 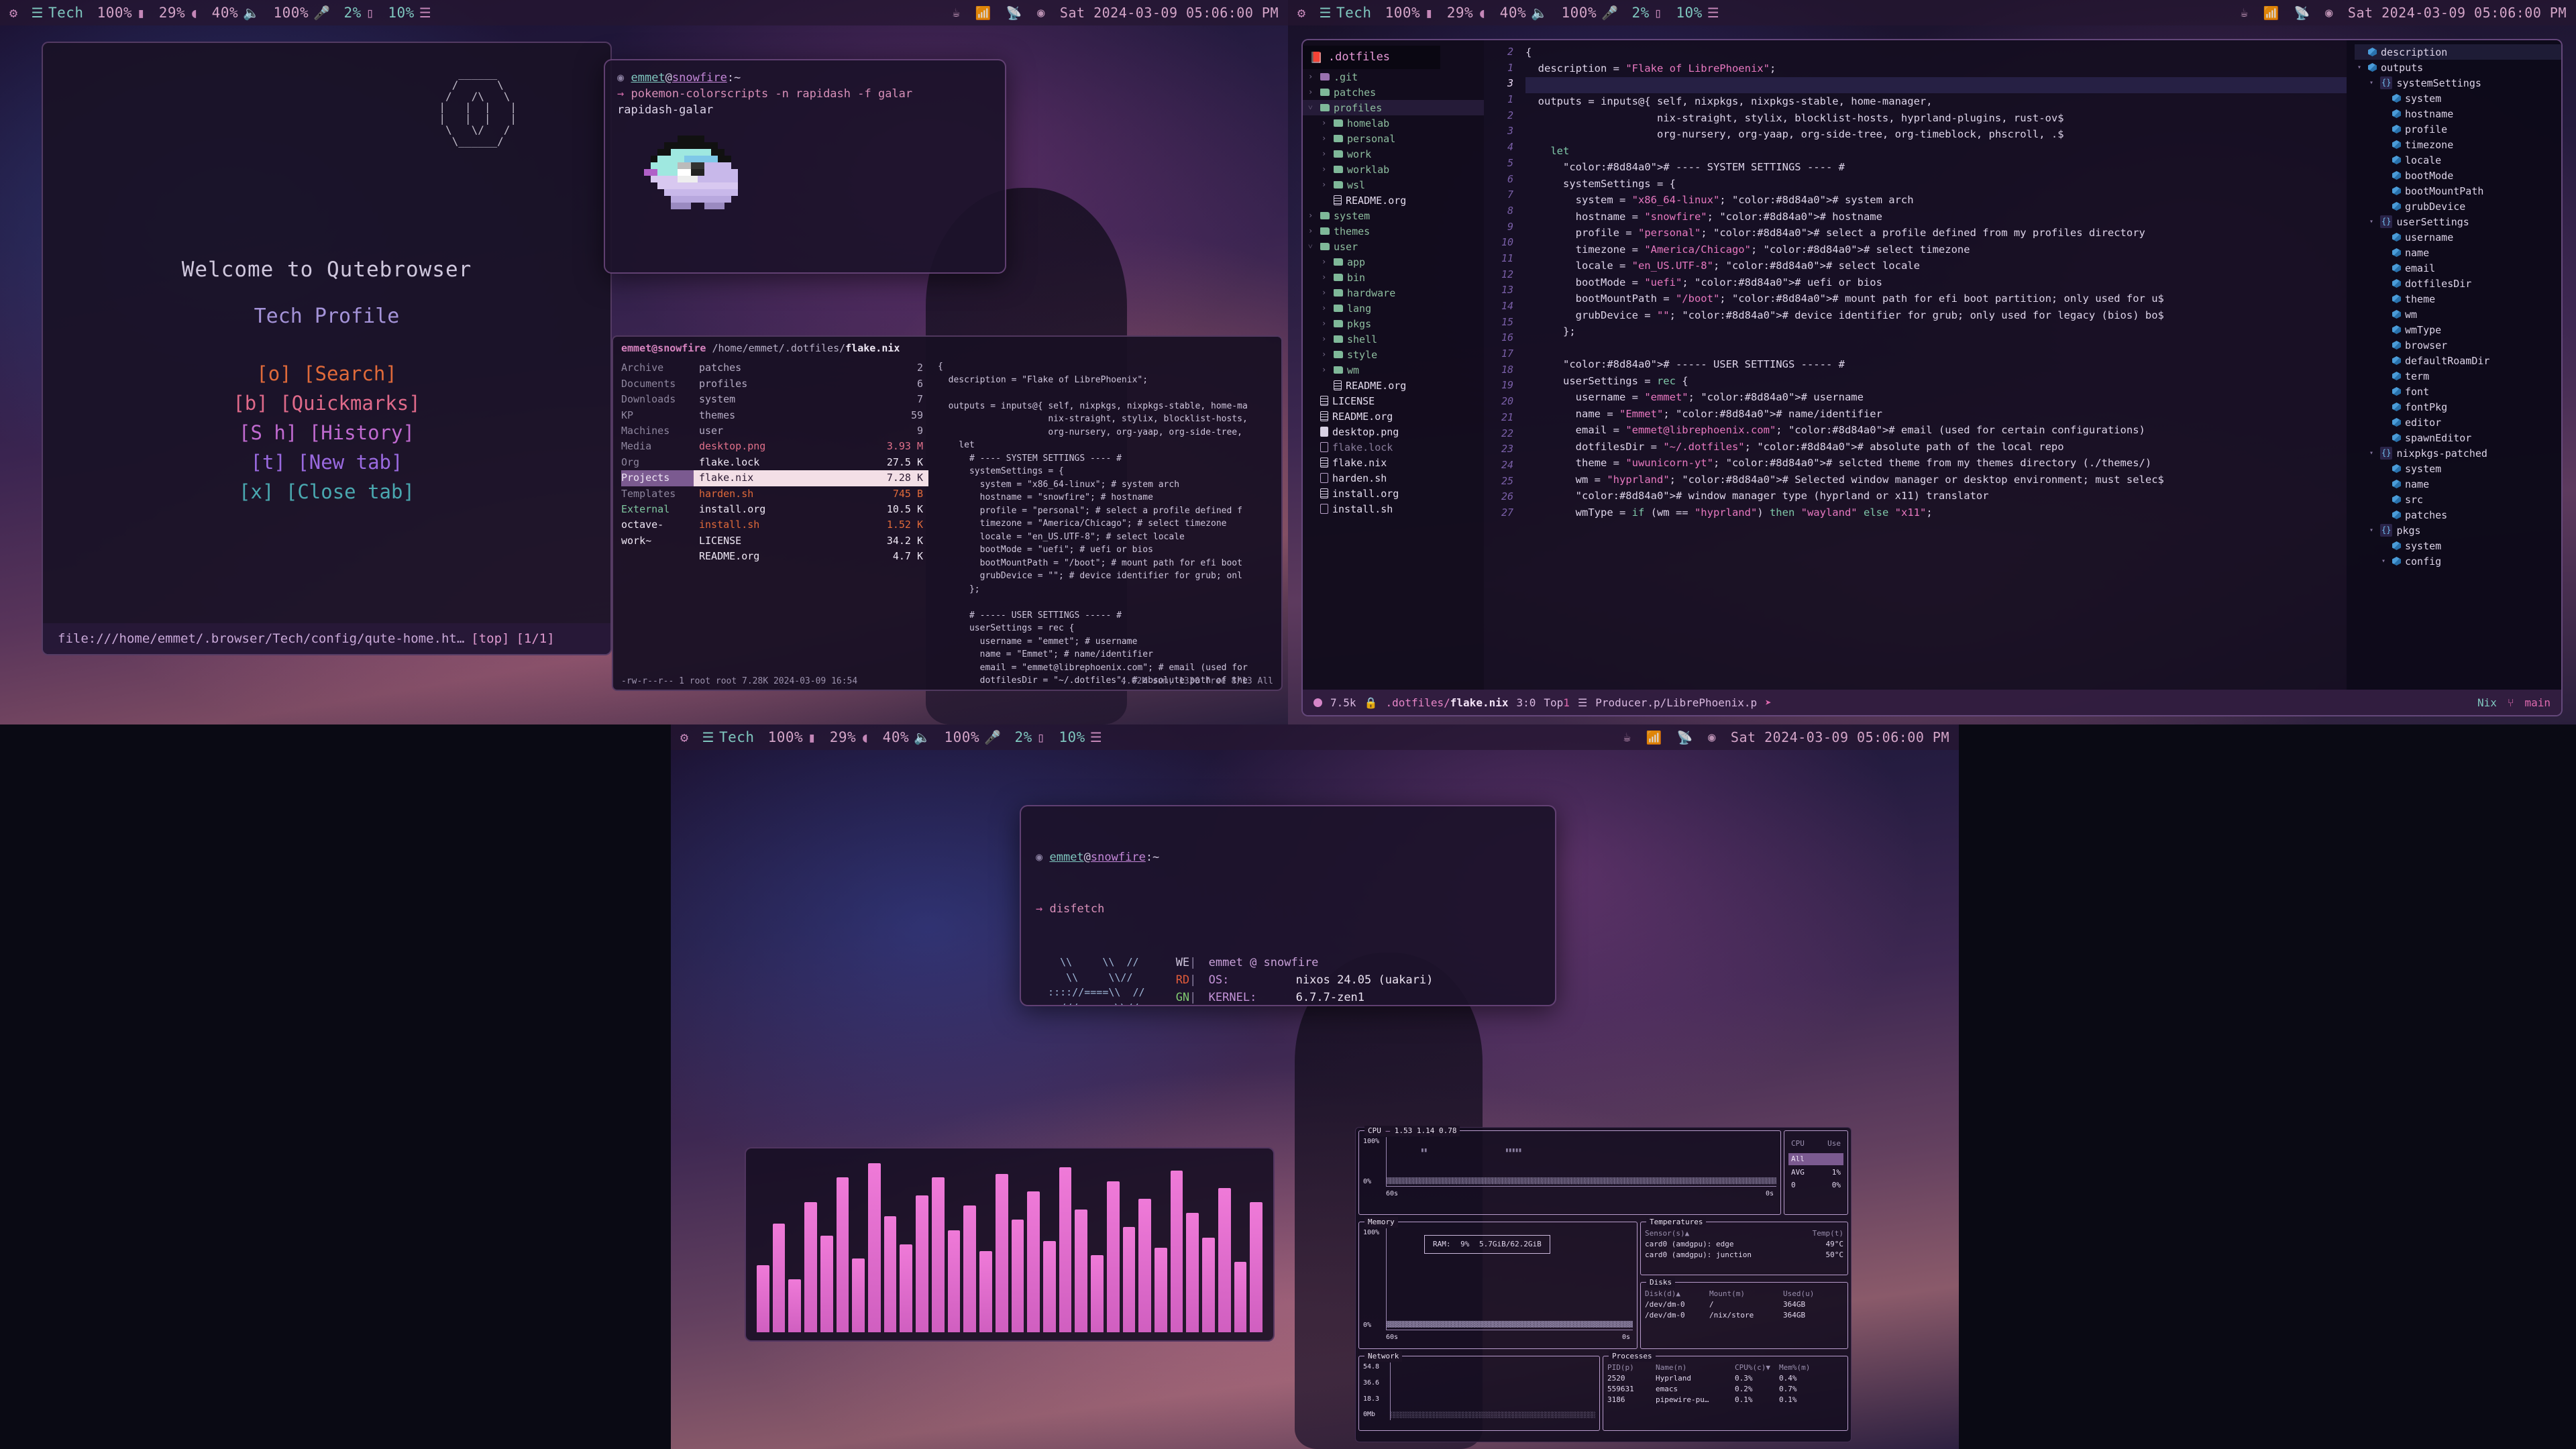 What do you see at coordinates (1667, 1233) in the screenshot?
I see `btop-temp-col-sensor: Sensor(s)▲` at bounding box center [1667, 1233].